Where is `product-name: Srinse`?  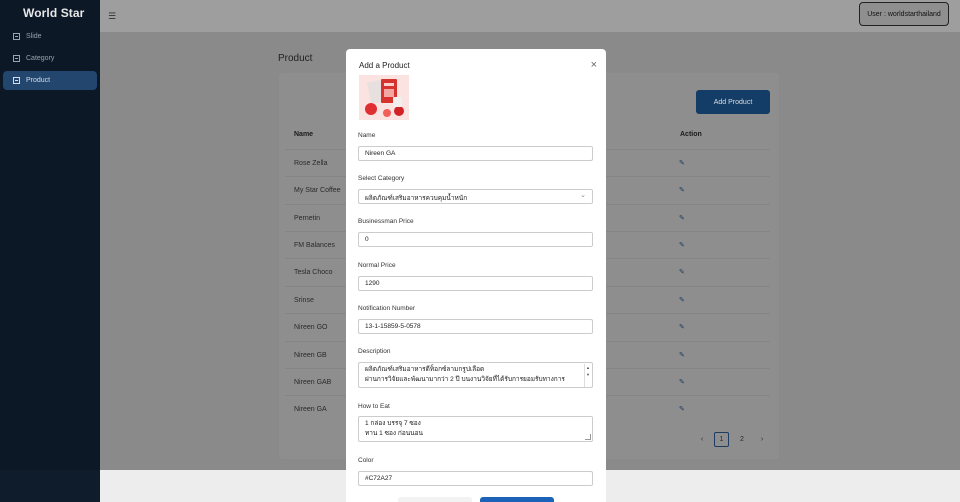 product-name: Srinse is located at coordinates (304, 300).